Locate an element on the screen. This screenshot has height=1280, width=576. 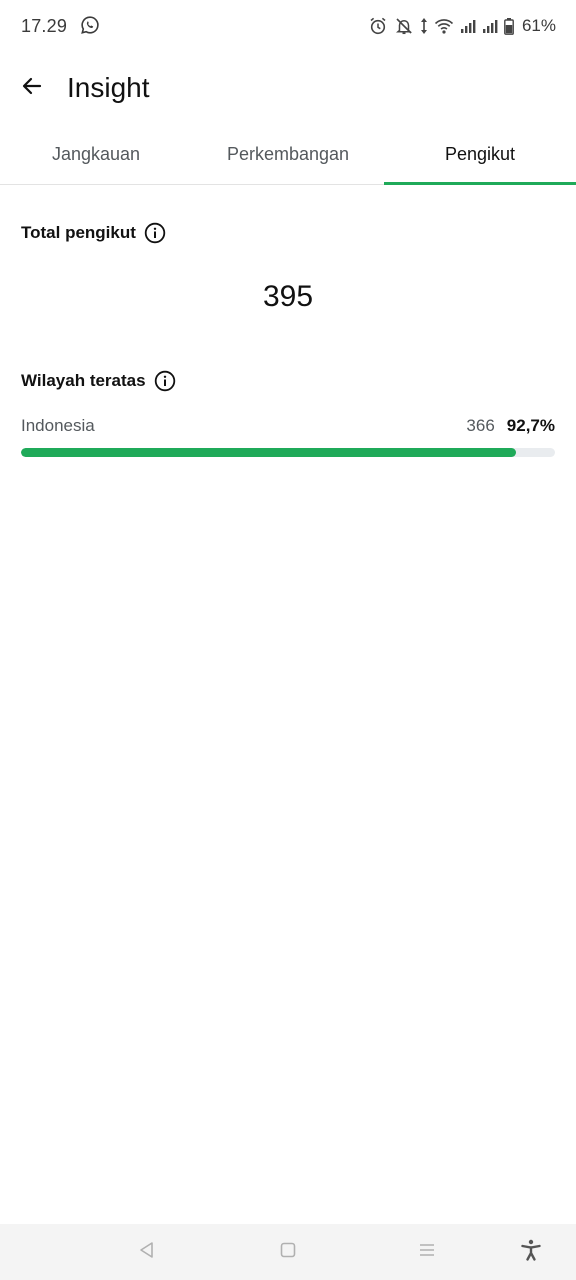
total-followers-label: Total pengikut is located at coordinates (78, 232).